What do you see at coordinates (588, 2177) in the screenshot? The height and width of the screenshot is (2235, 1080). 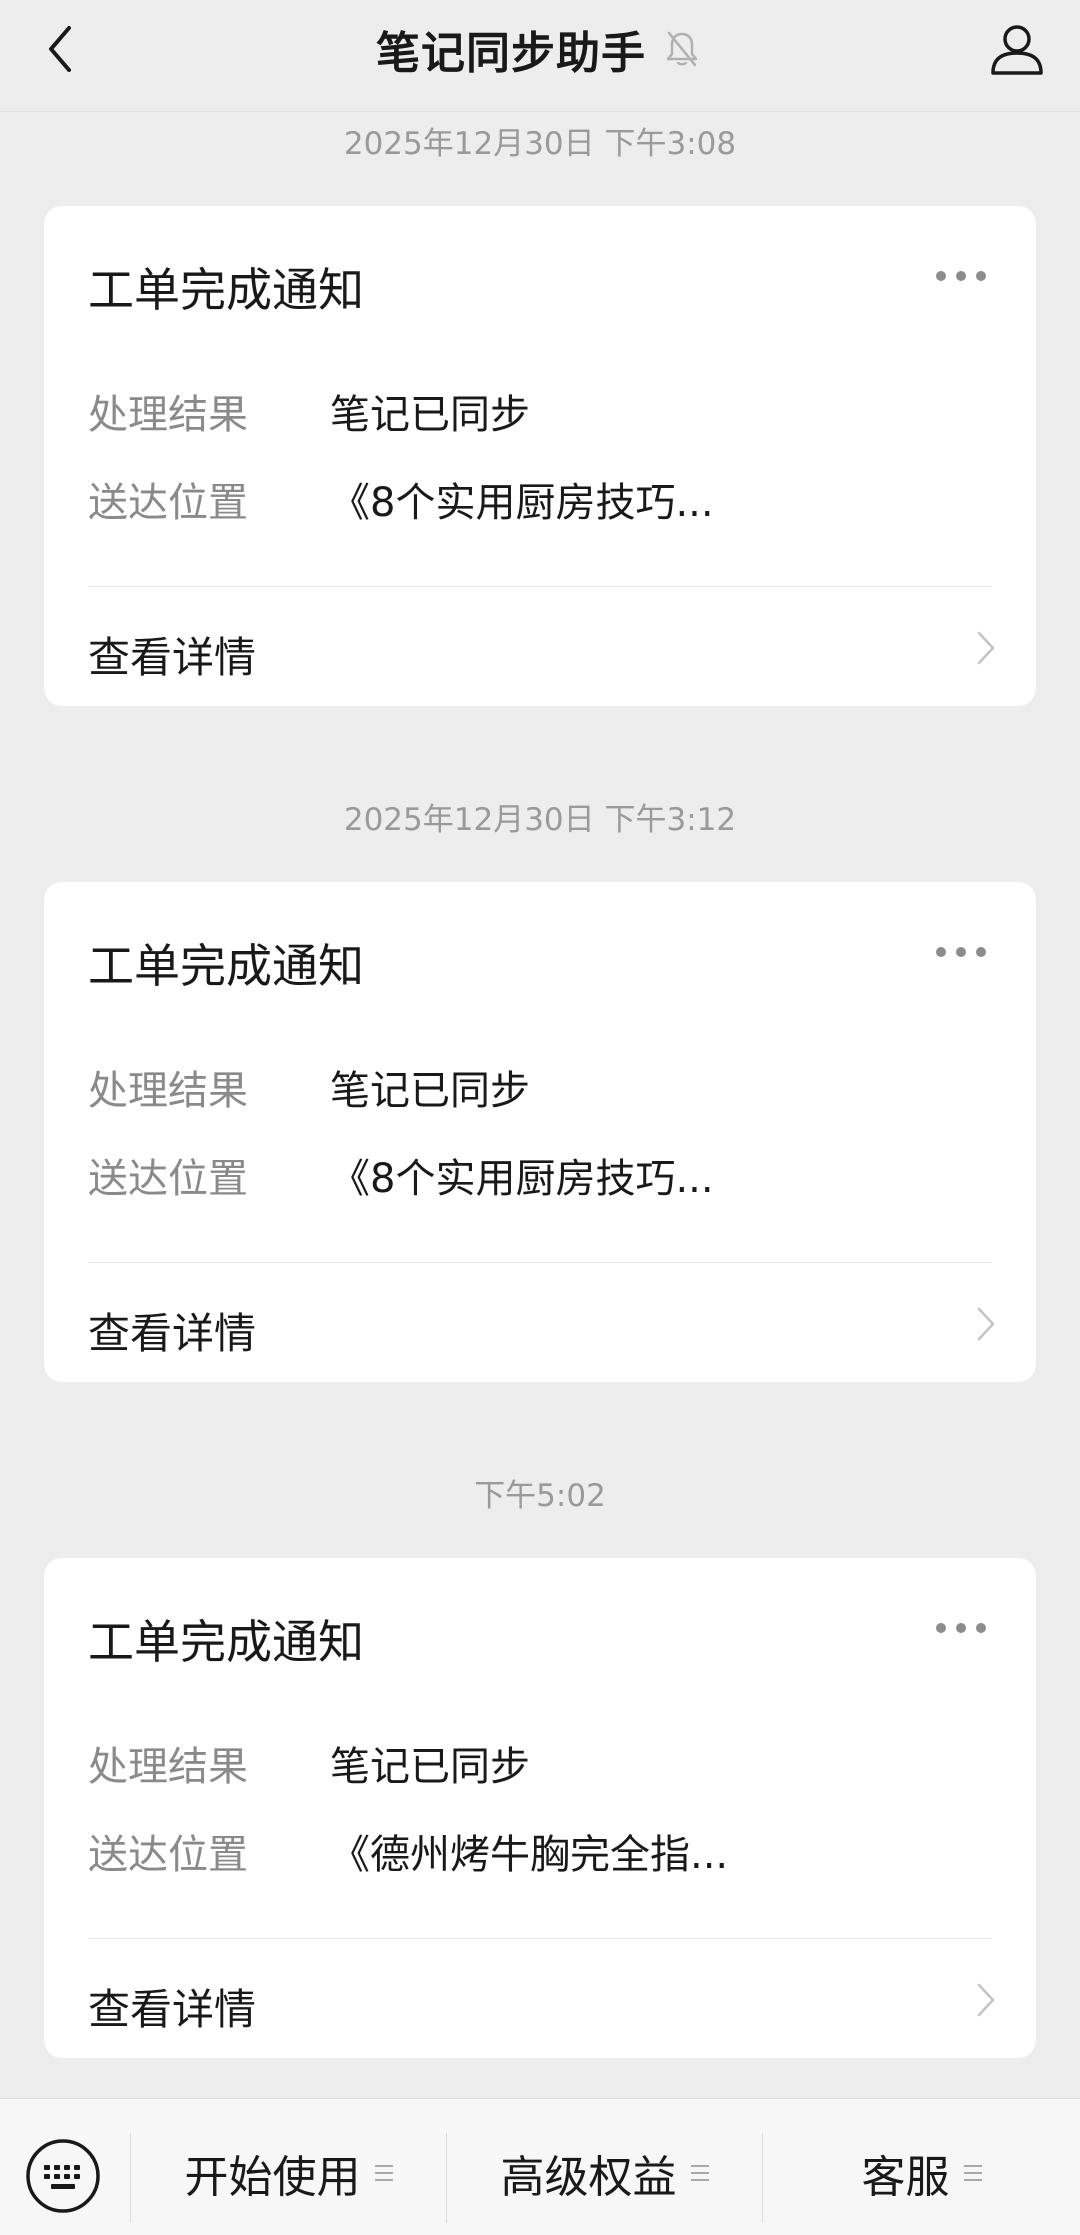 I see `menu-item-label: 高级权益` at bounding box center [588, 2177].